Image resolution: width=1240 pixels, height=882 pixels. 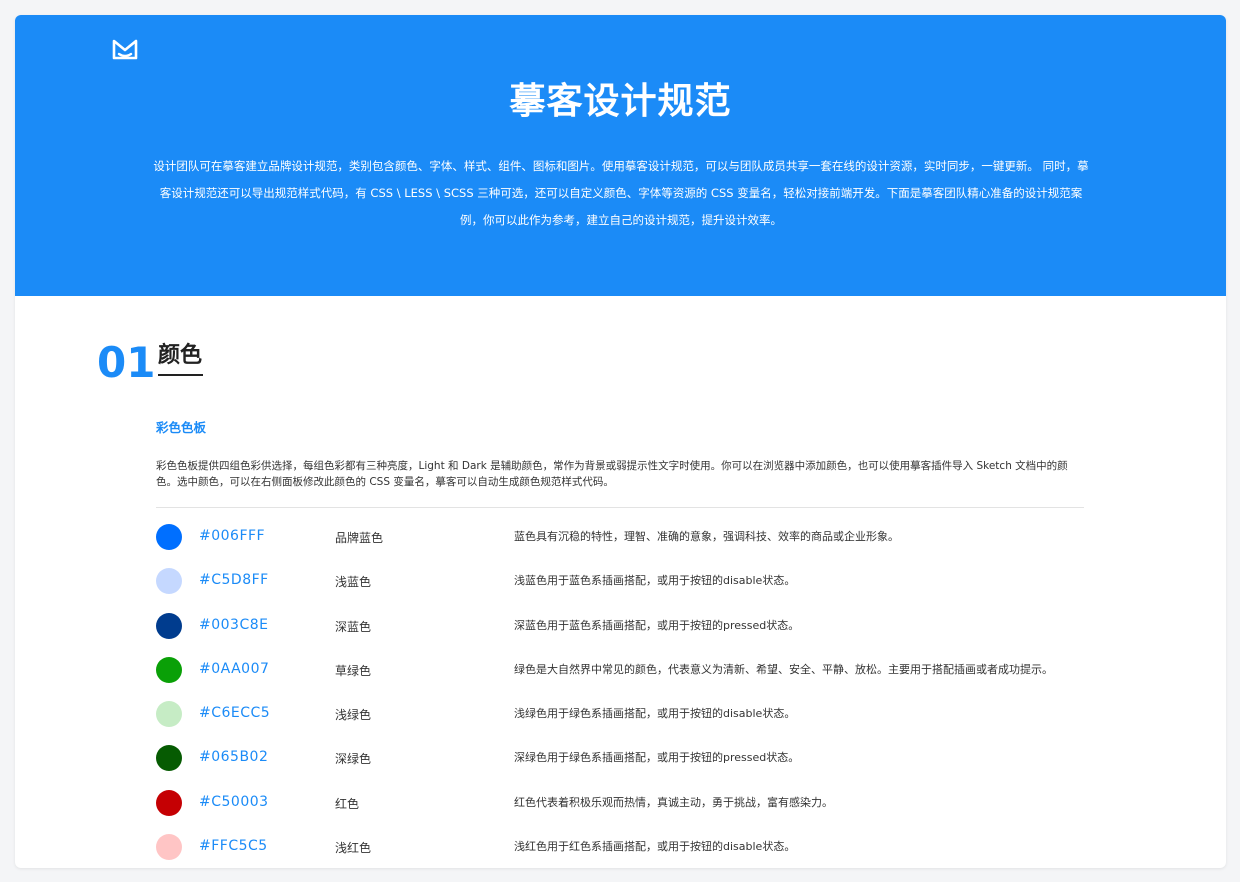 I want to click on page-title: 摹客设计规范, so click(x=620, y=101).